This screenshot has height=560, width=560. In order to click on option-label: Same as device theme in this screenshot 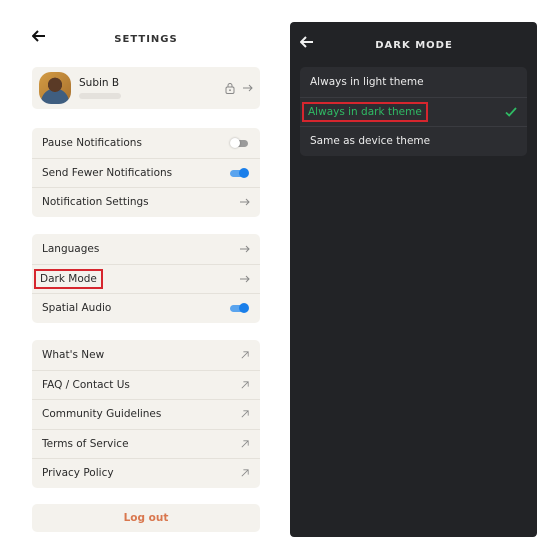, I will do `click(370, 141)`.